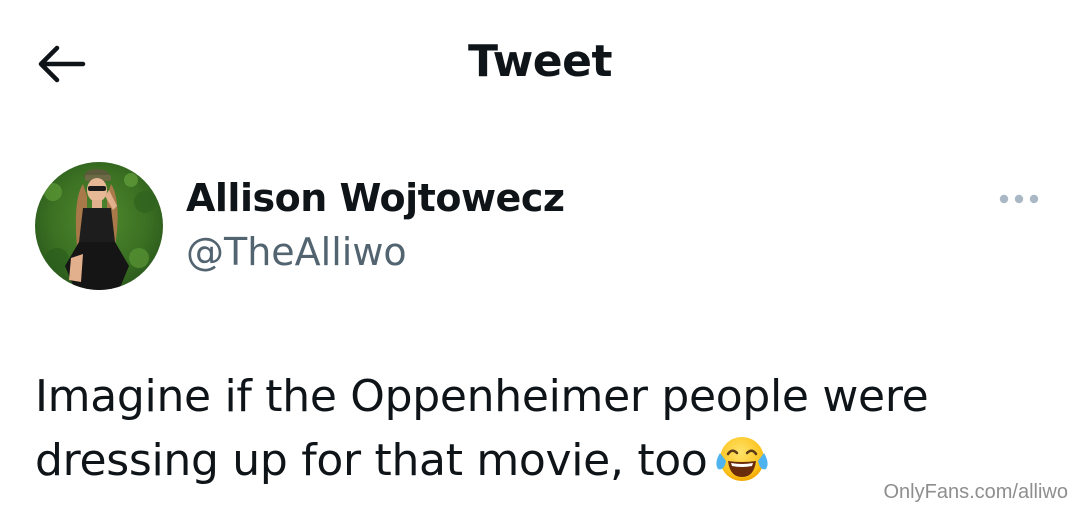 The width and height of the screenshot is (1080, 516). Describe the element at coordinates (742, 468) in the screenshot. I see `face-with-tears-of-joy-icon` at that location.